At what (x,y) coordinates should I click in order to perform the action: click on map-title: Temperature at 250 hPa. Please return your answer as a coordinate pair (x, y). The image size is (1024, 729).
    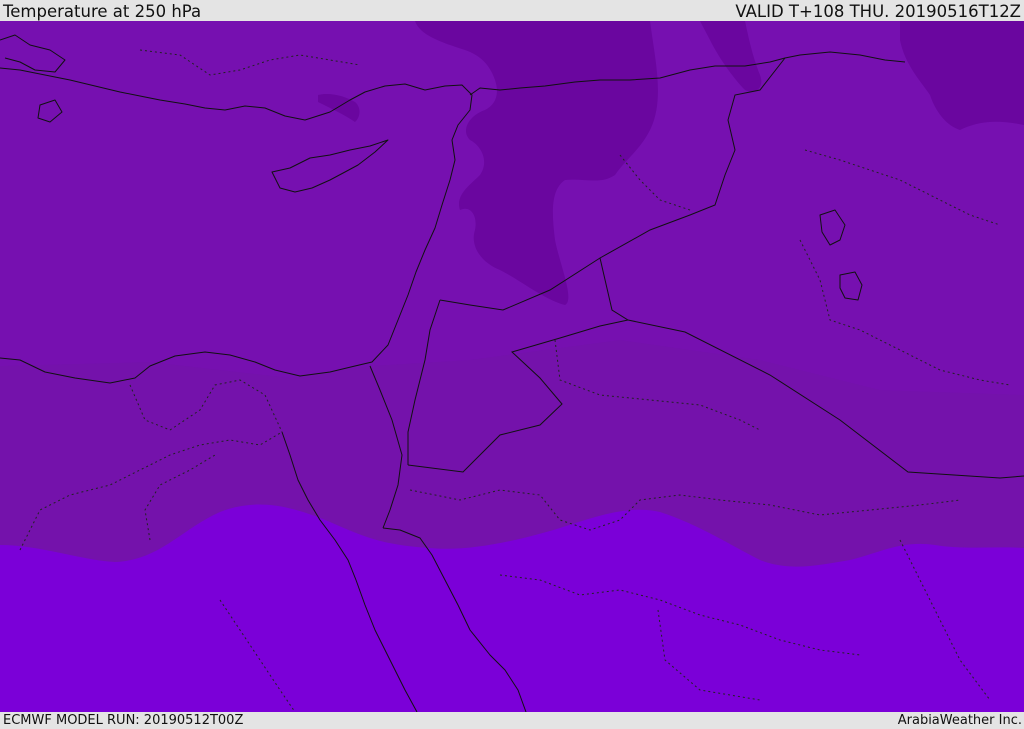
    Looking at the image, I should click on (102, 11).